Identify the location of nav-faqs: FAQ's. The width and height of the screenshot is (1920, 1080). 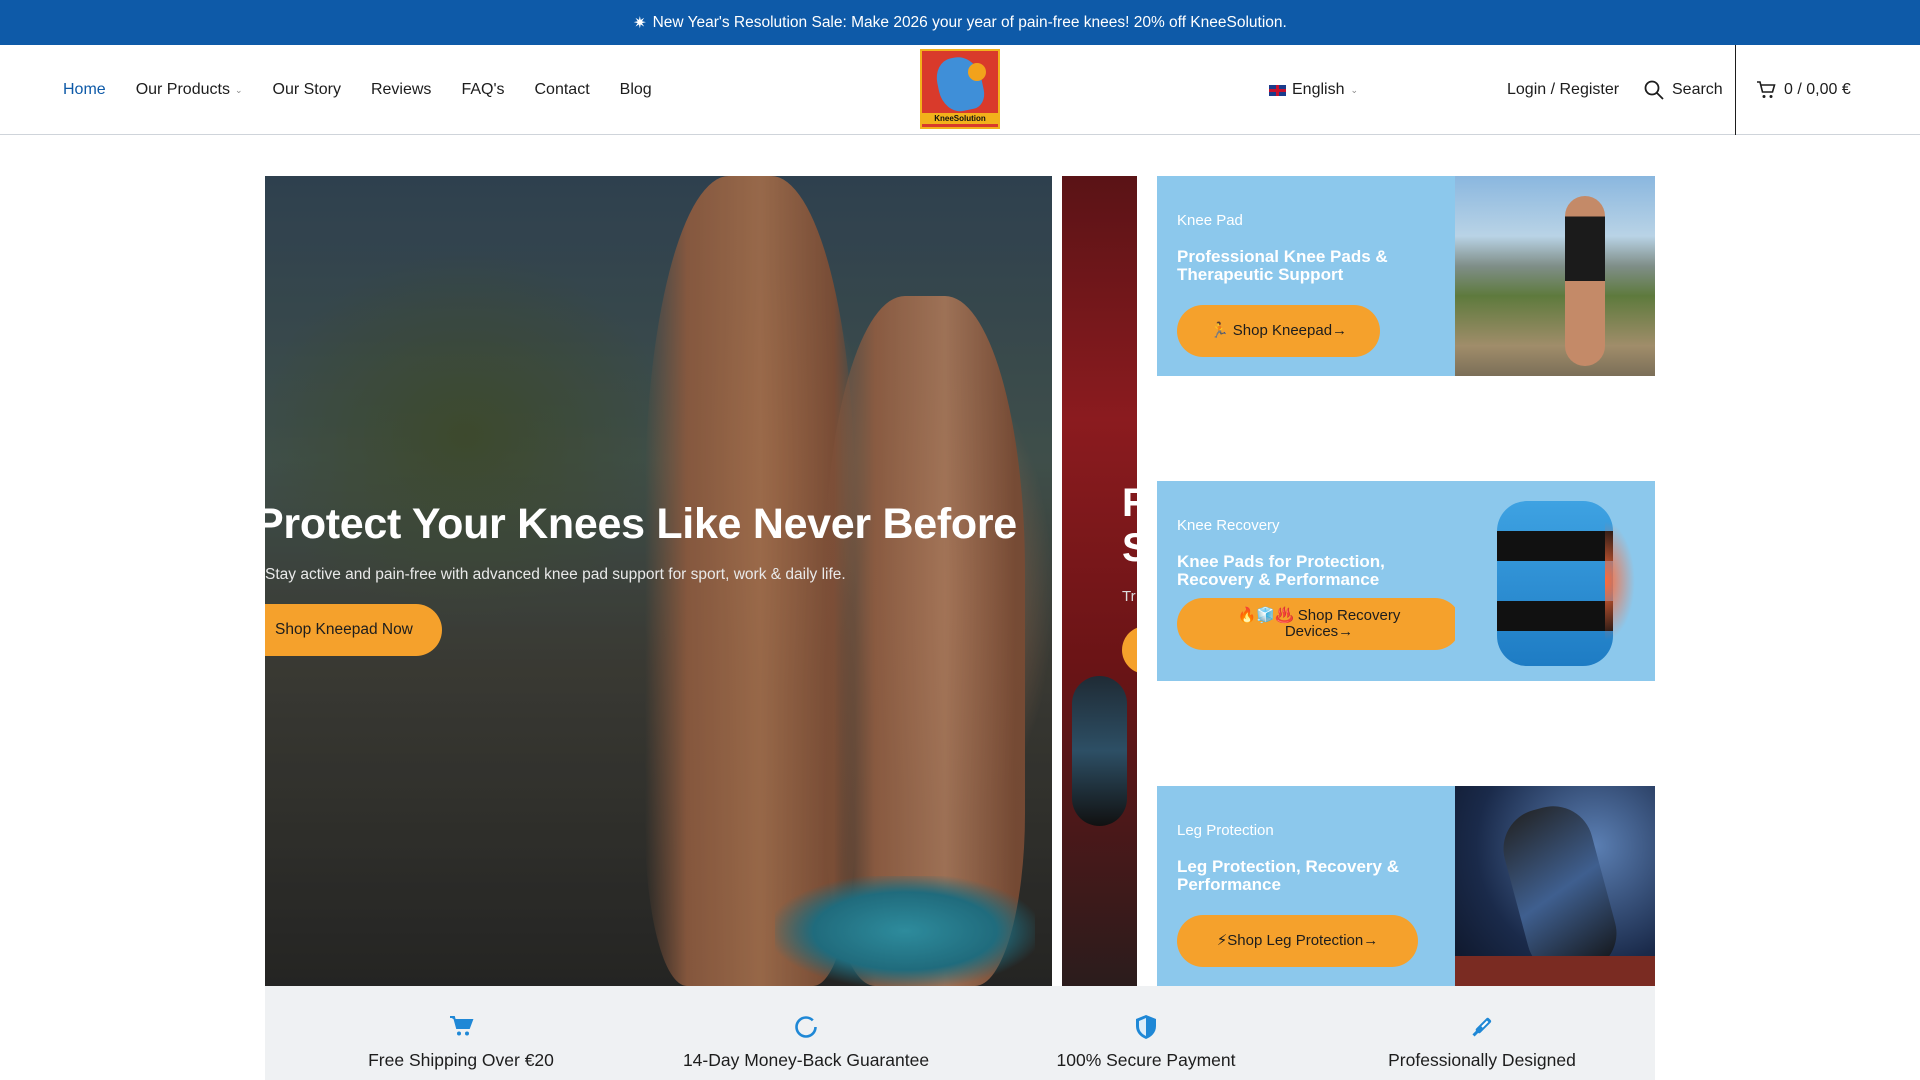
(482, 90).